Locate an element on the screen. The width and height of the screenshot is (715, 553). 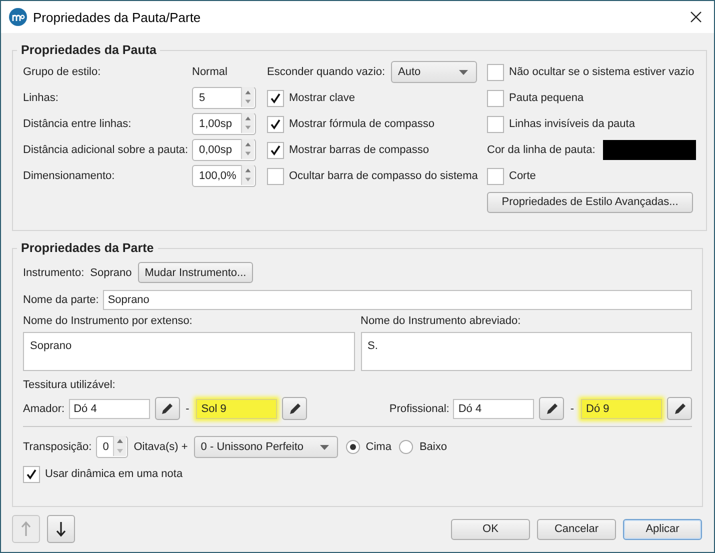
dropdown: 0 - Unissono Perfeito is located at coordinates (266, 447).